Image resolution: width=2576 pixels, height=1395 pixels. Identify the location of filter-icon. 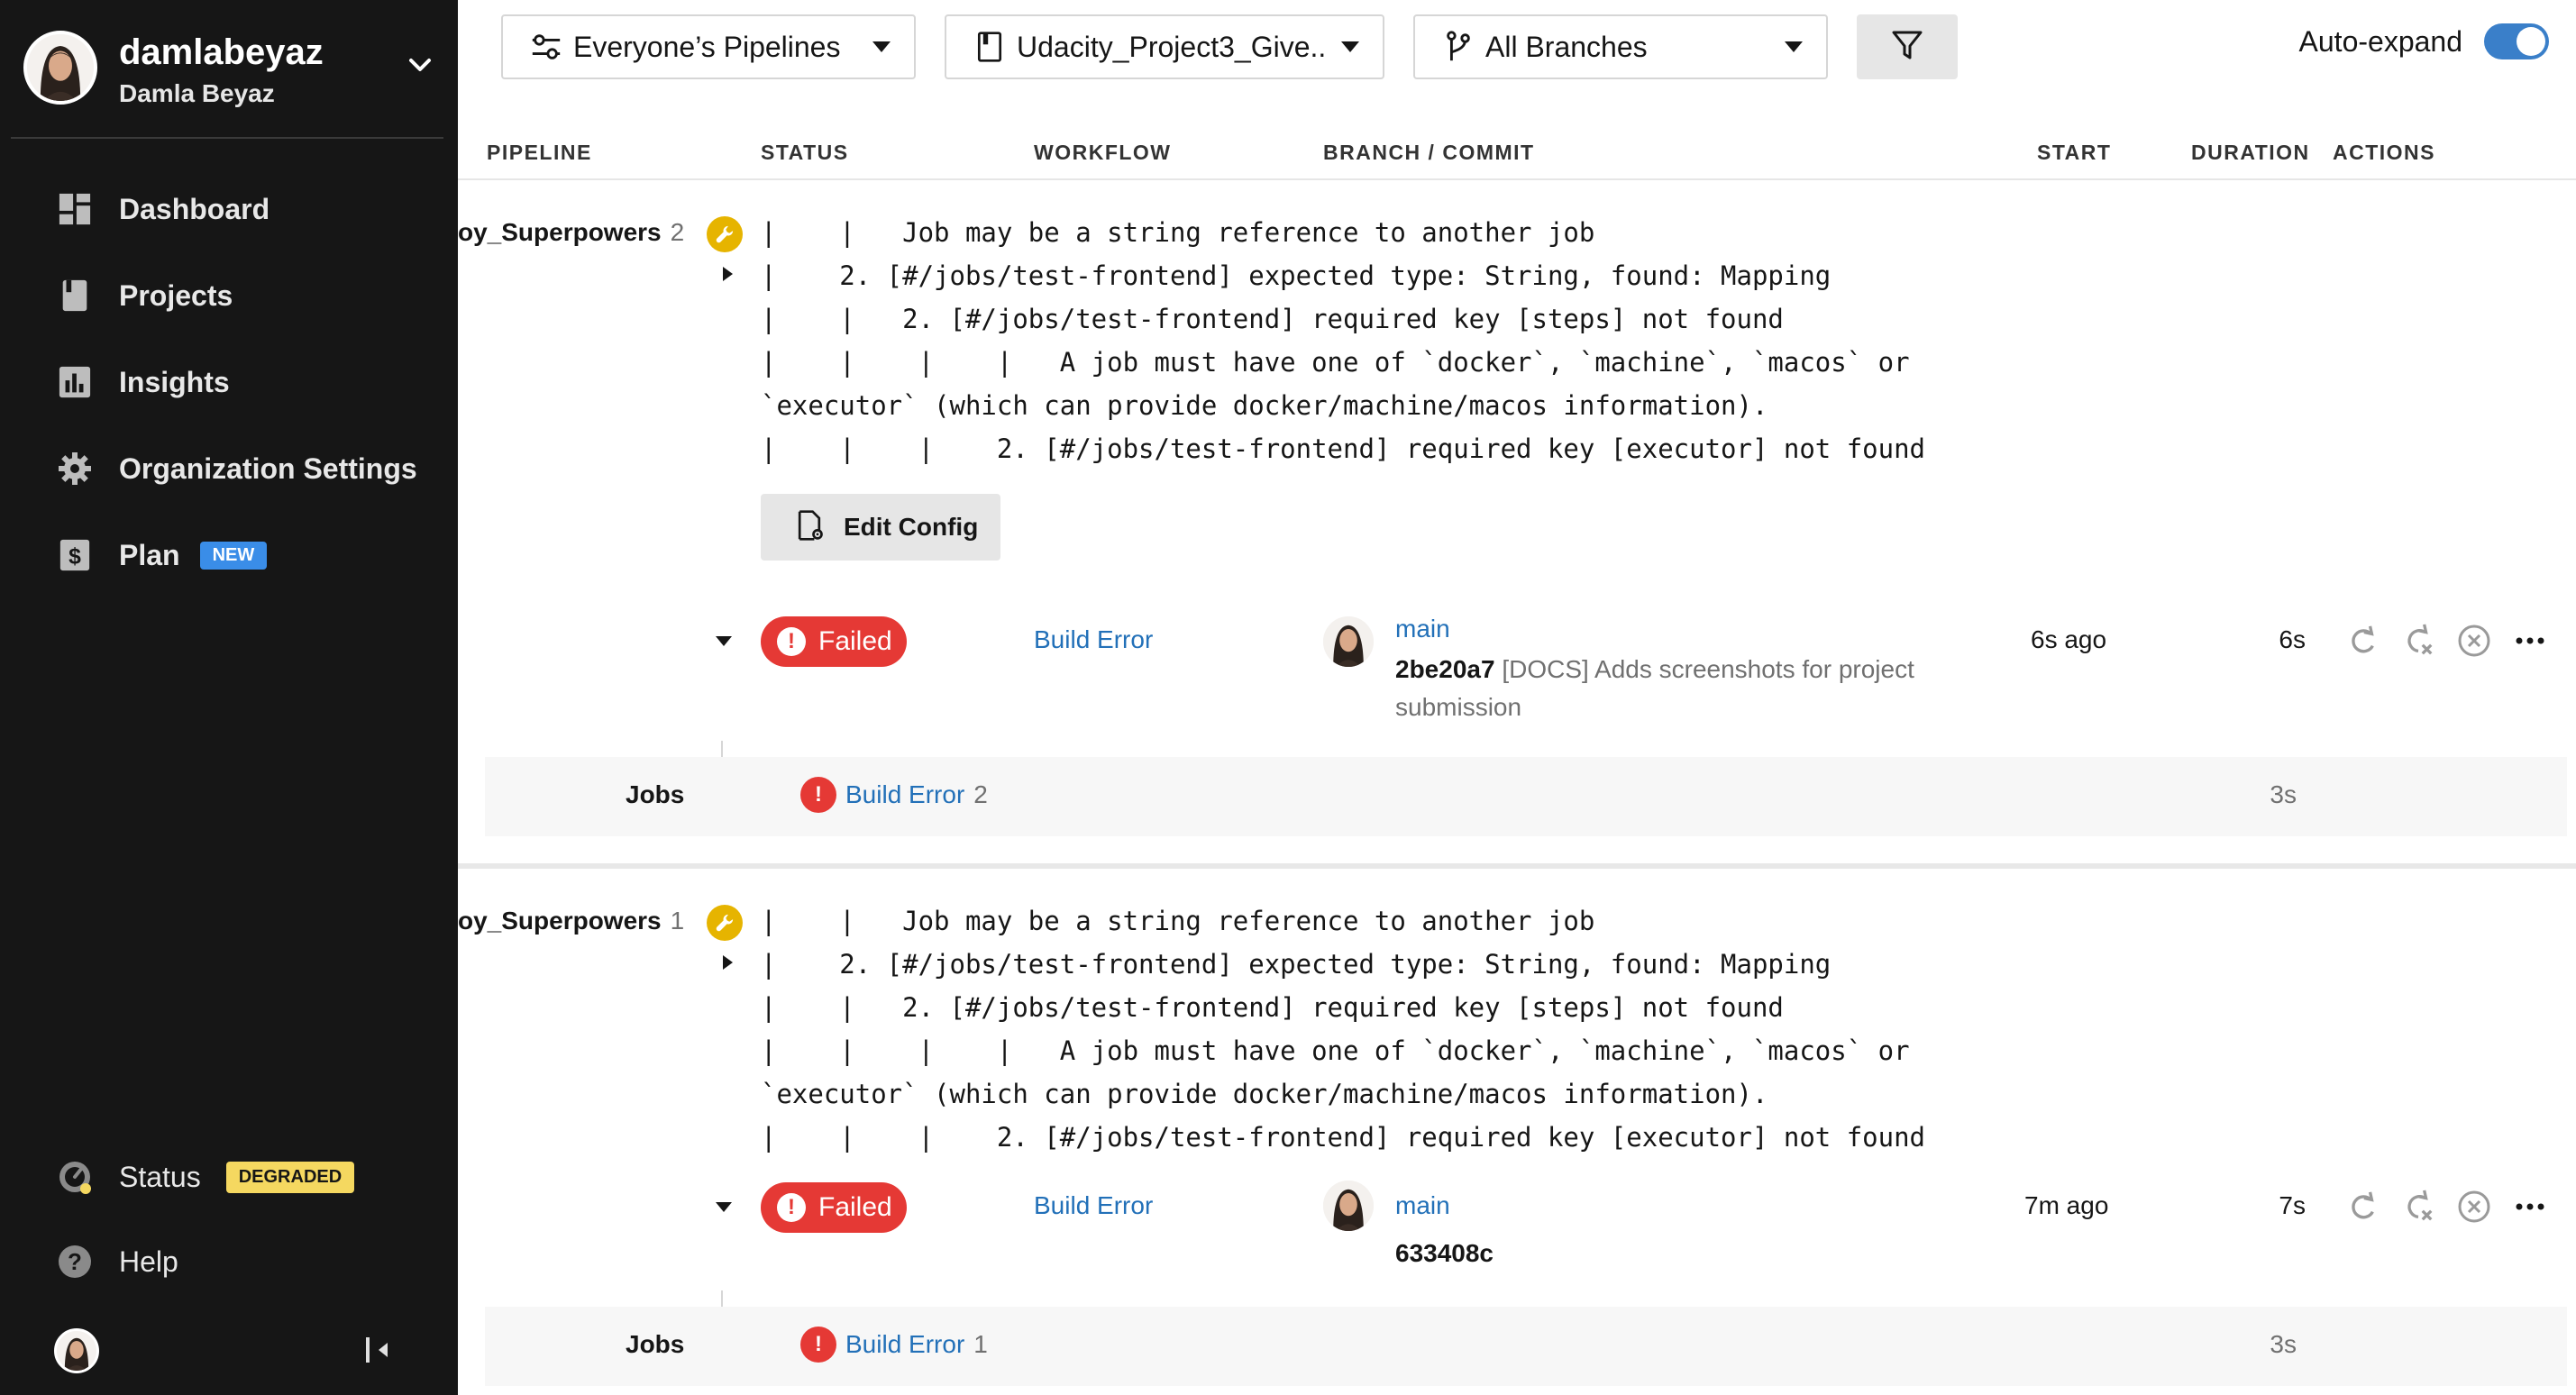
(1907, 47).